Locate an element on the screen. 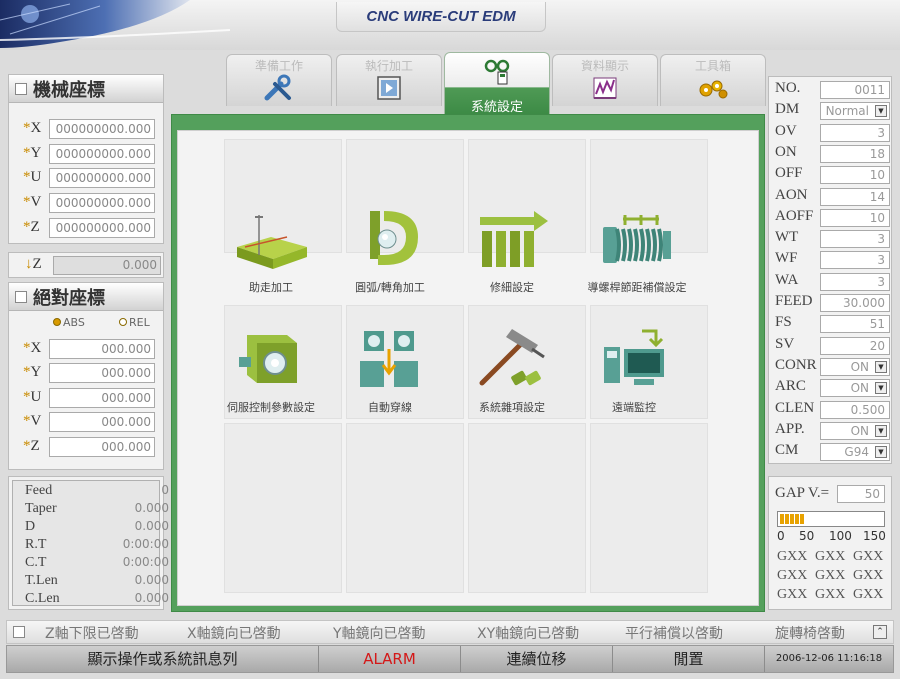 The image size is (900, 679). param-row: WT 3 is located at coordinates (832, 239).